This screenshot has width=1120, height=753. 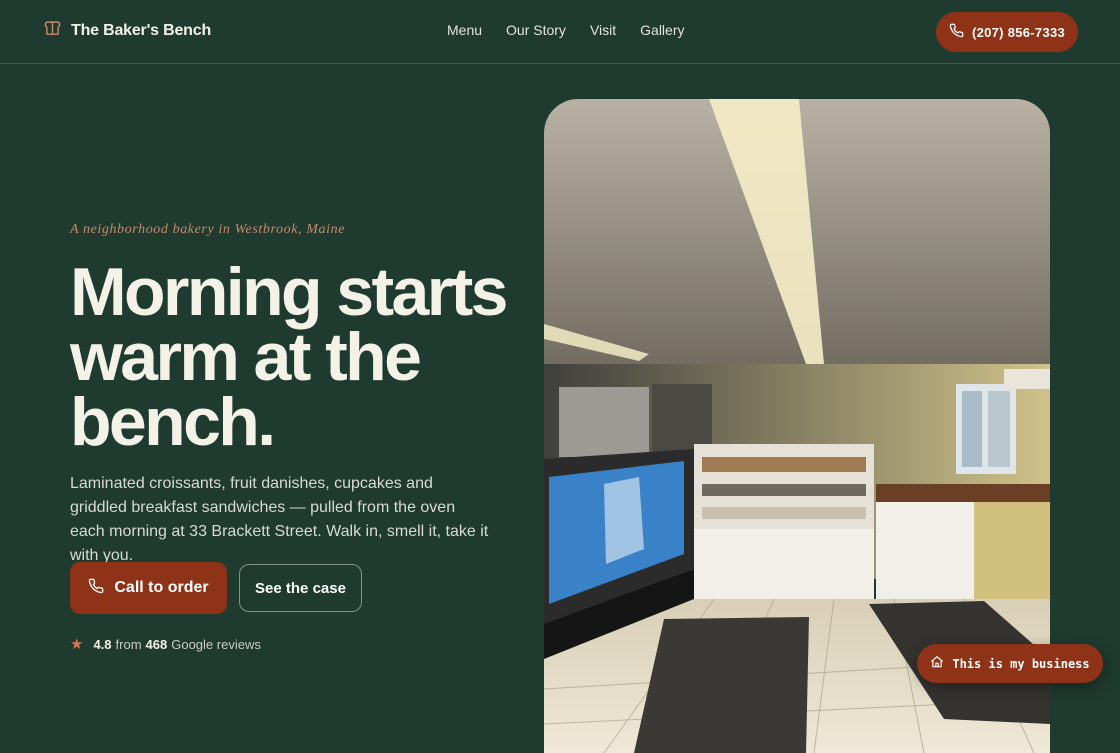 I want to click on review-count: 468, so click(x=156, y=644).